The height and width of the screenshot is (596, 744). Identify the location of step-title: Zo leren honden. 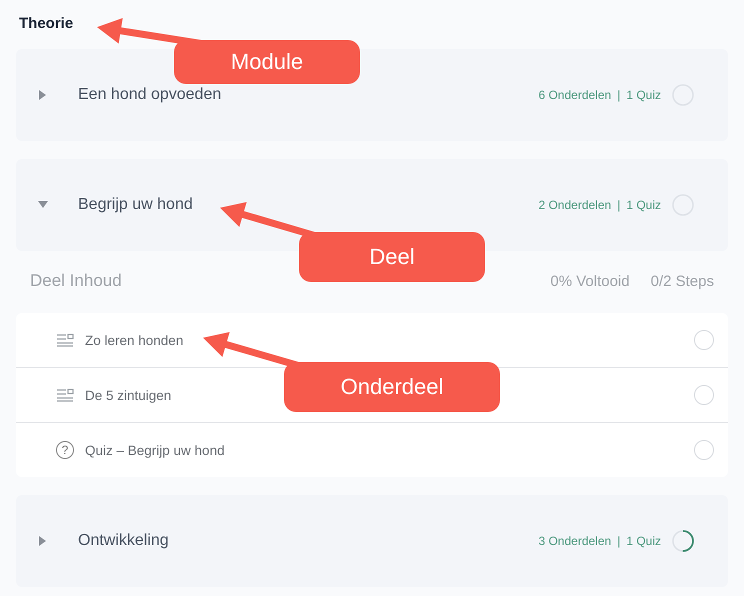
(134, 340).